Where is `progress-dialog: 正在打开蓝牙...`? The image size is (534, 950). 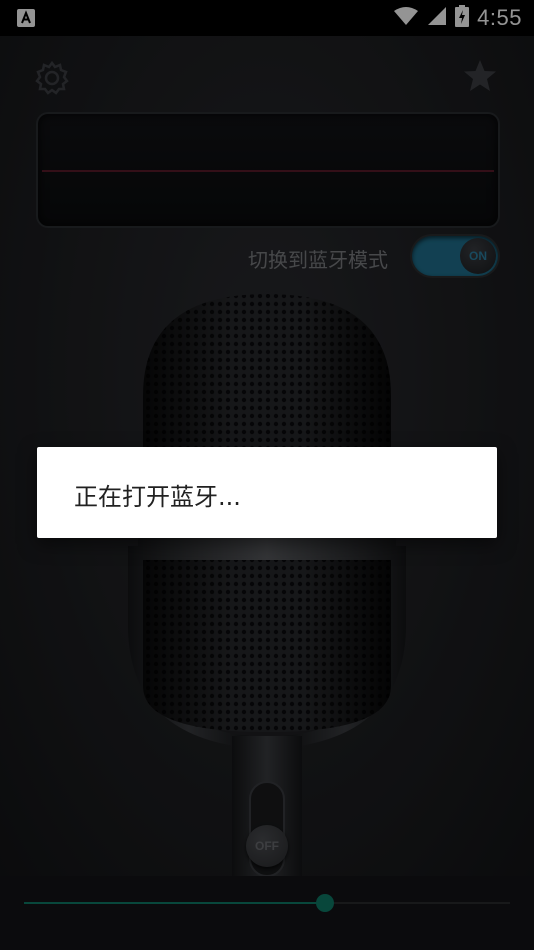 progress-dialog: 正在打开蓝牙... is located at coordinates (267, 492).